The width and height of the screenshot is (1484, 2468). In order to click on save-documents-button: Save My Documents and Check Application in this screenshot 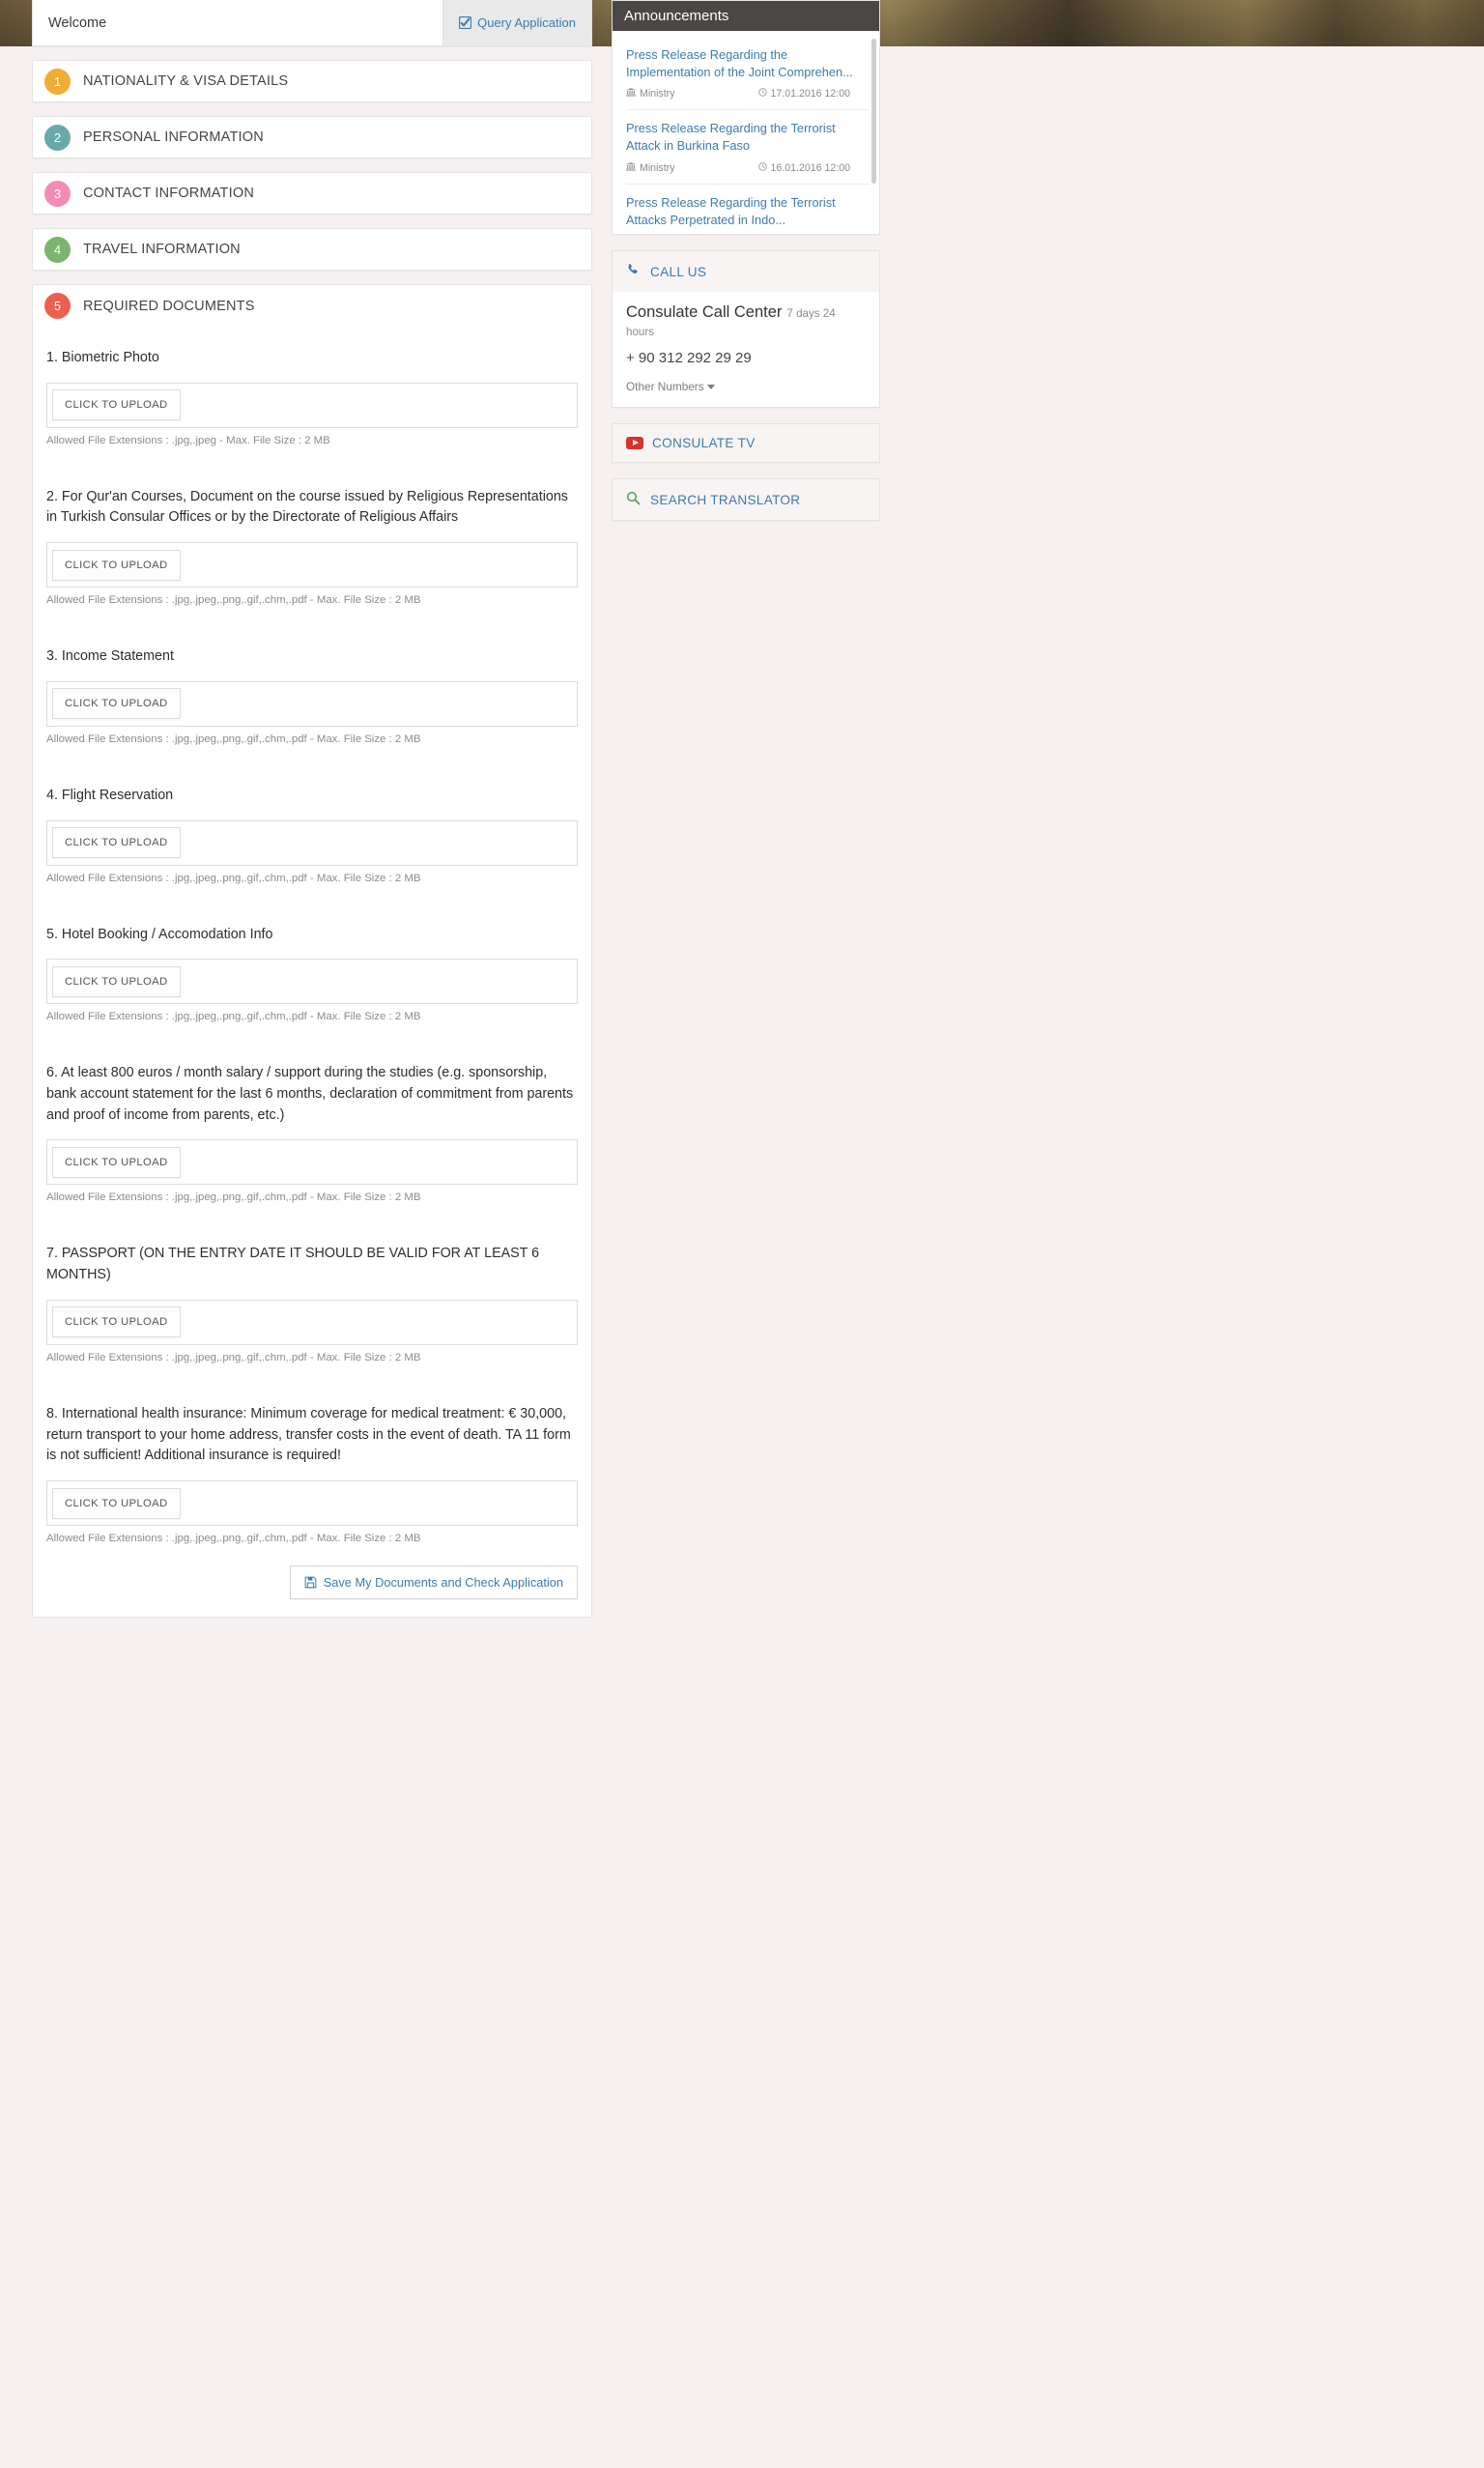, I will do `click(434, 1582)`.